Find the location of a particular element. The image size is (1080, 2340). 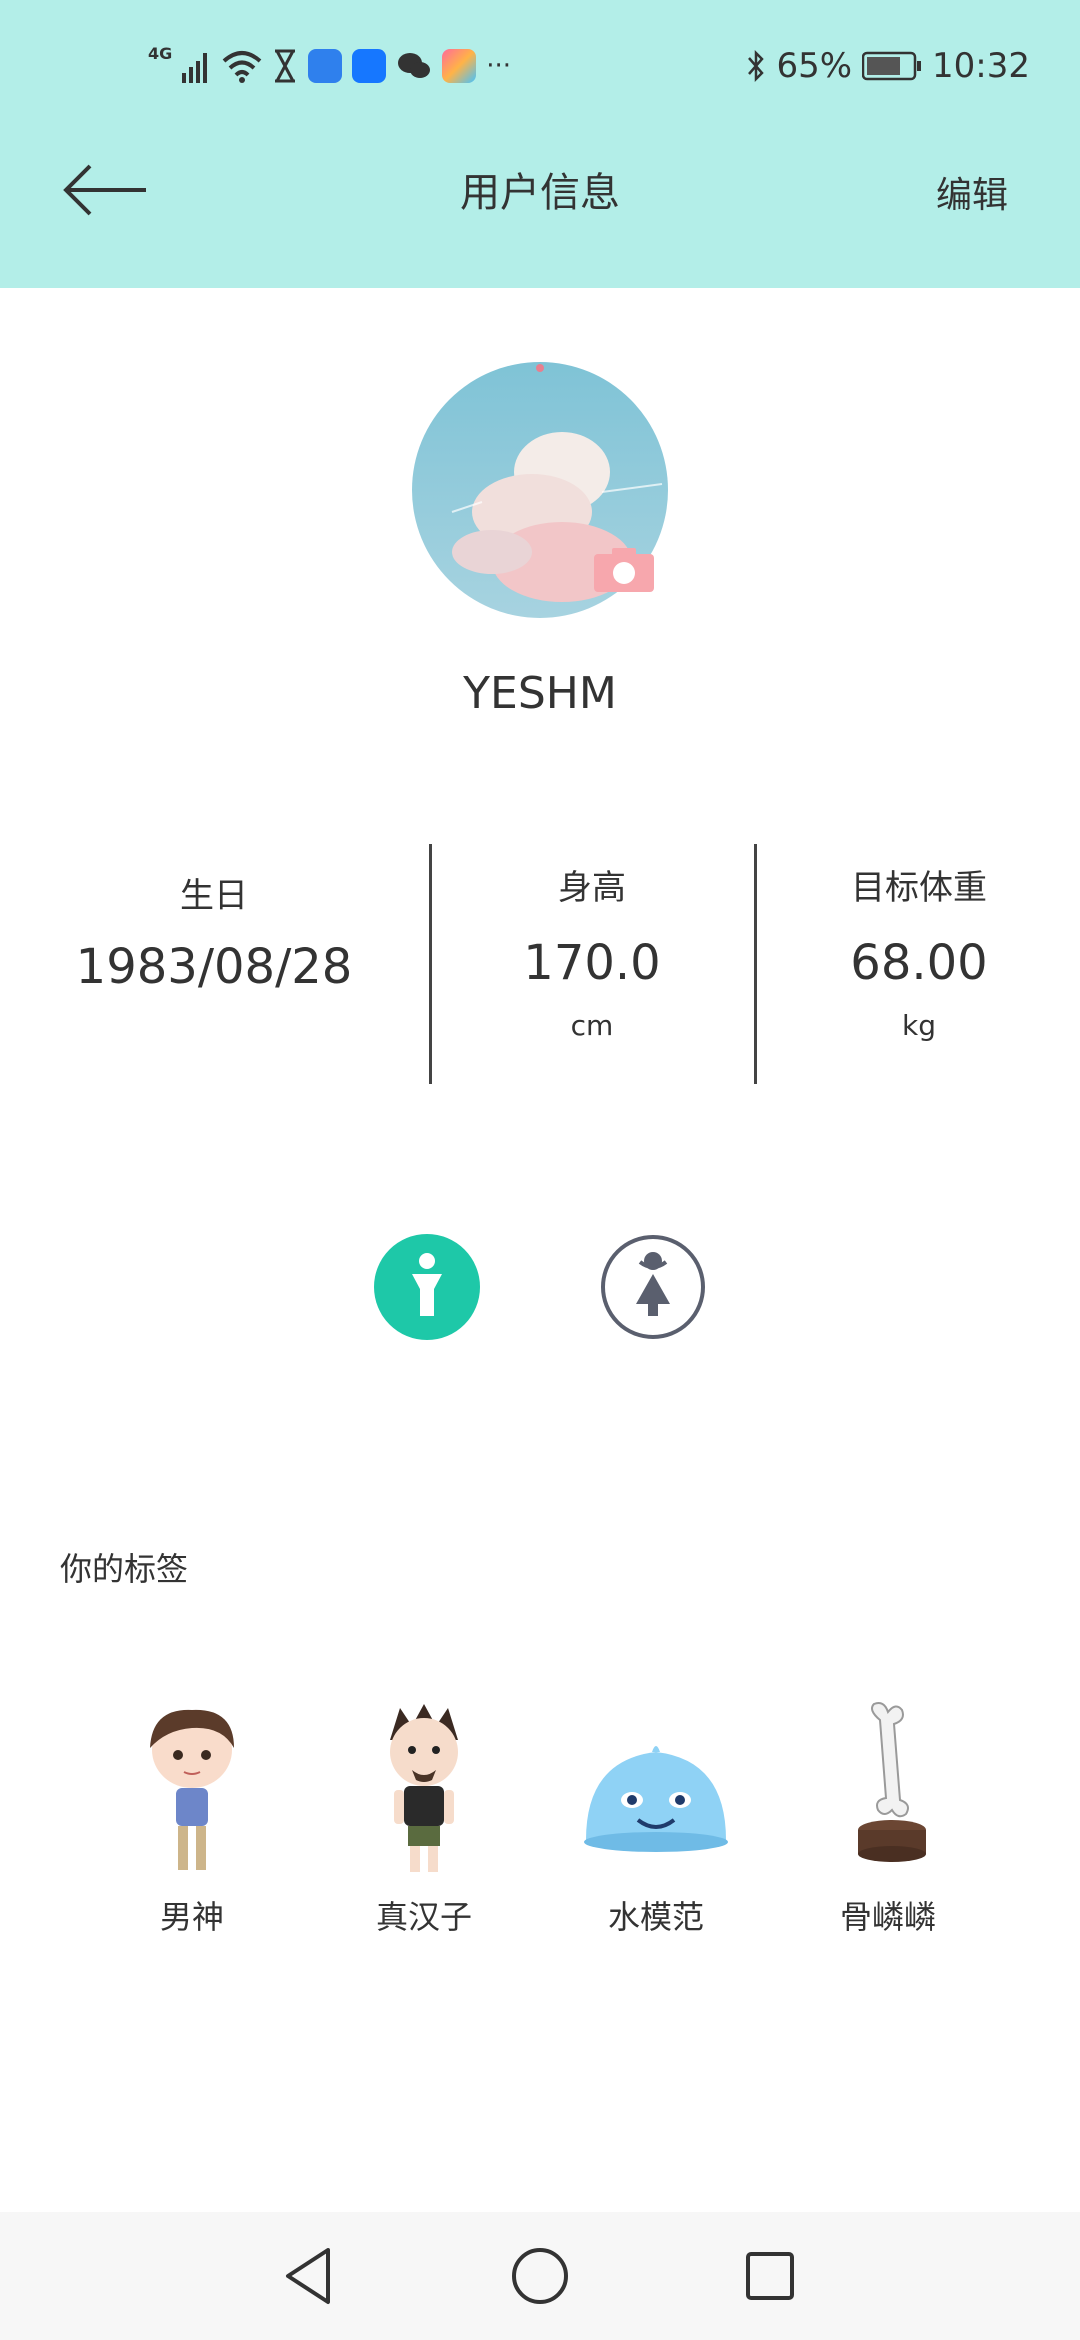

status-icons-left: 4G ··· is located at coordinates (329, 66).